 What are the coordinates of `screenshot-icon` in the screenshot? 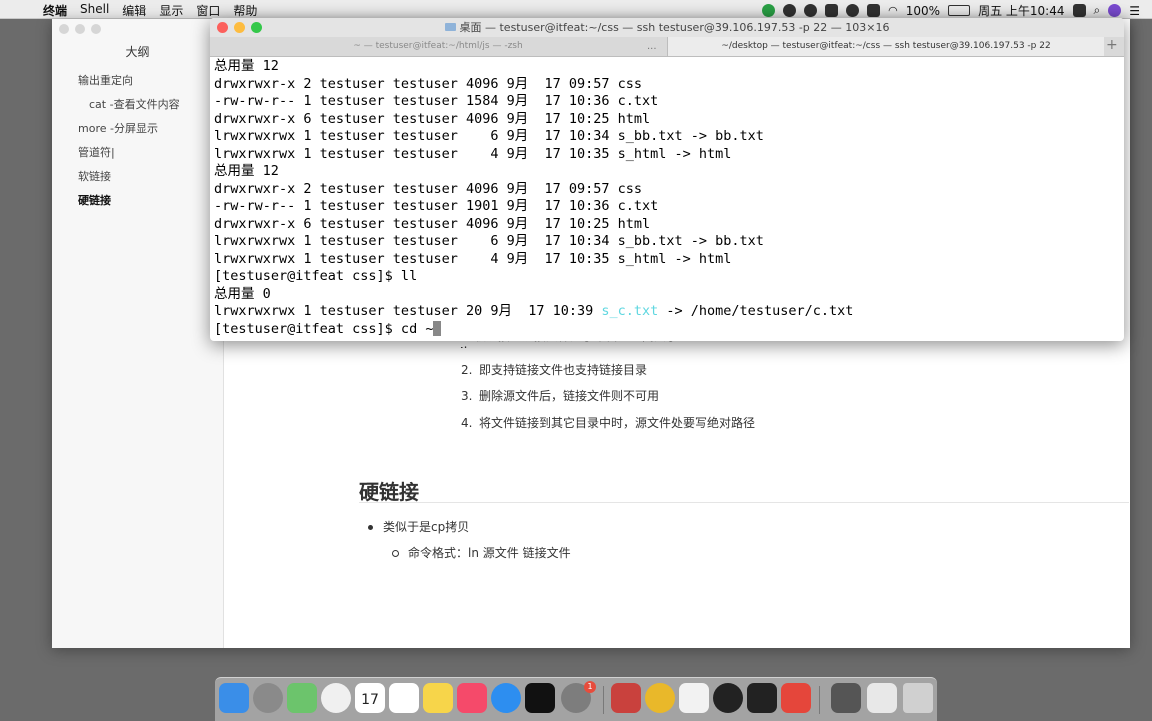 It's located at (846, 698).